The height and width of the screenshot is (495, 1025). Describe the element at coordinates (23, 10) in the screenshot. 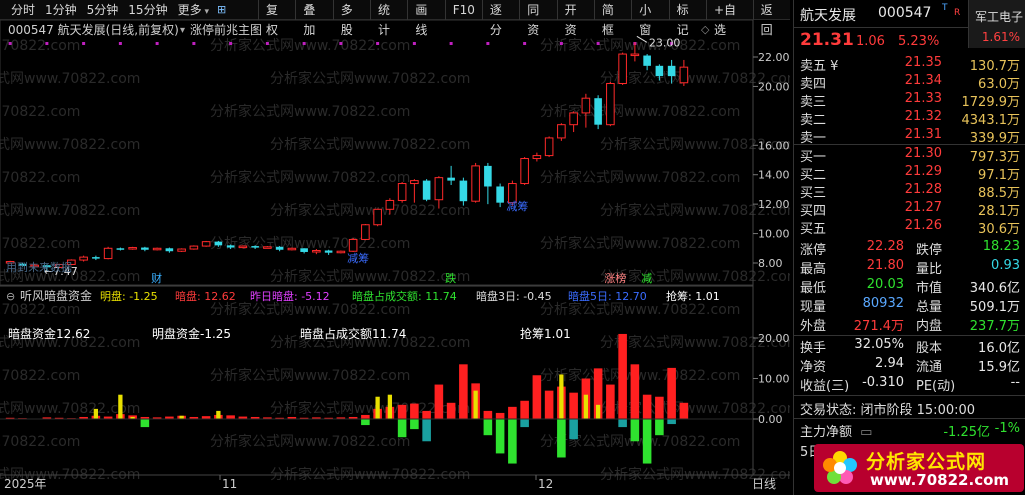

I see `tab-intraday: 分时` at that location.